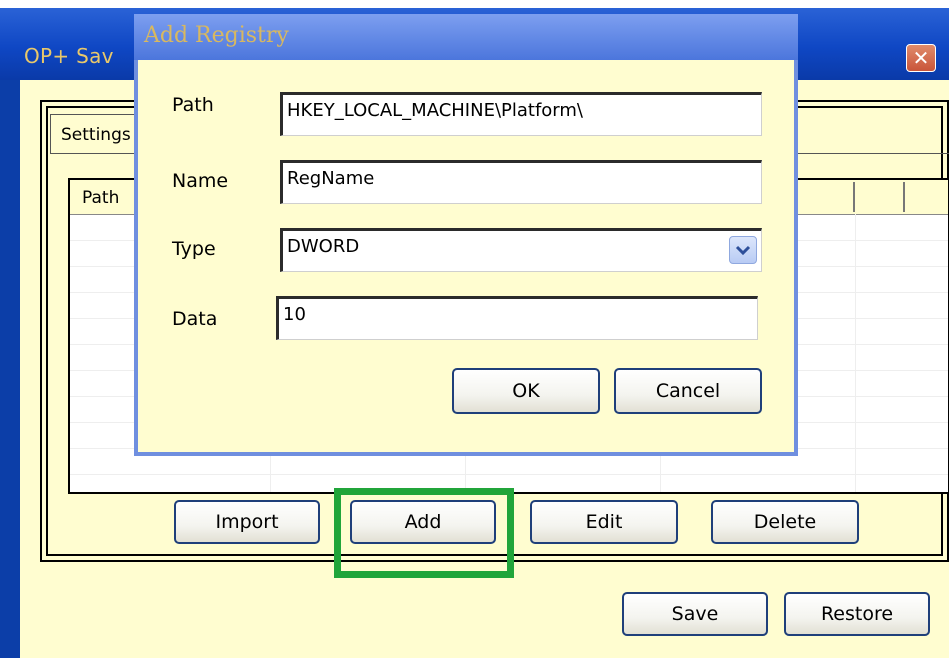 Image resolution: width=949 pixels, height=658 pixels. What do you see at coordinates (526, 391) in the screenshot?
I see `ok-button: OK` at bounding box center [526, 391].